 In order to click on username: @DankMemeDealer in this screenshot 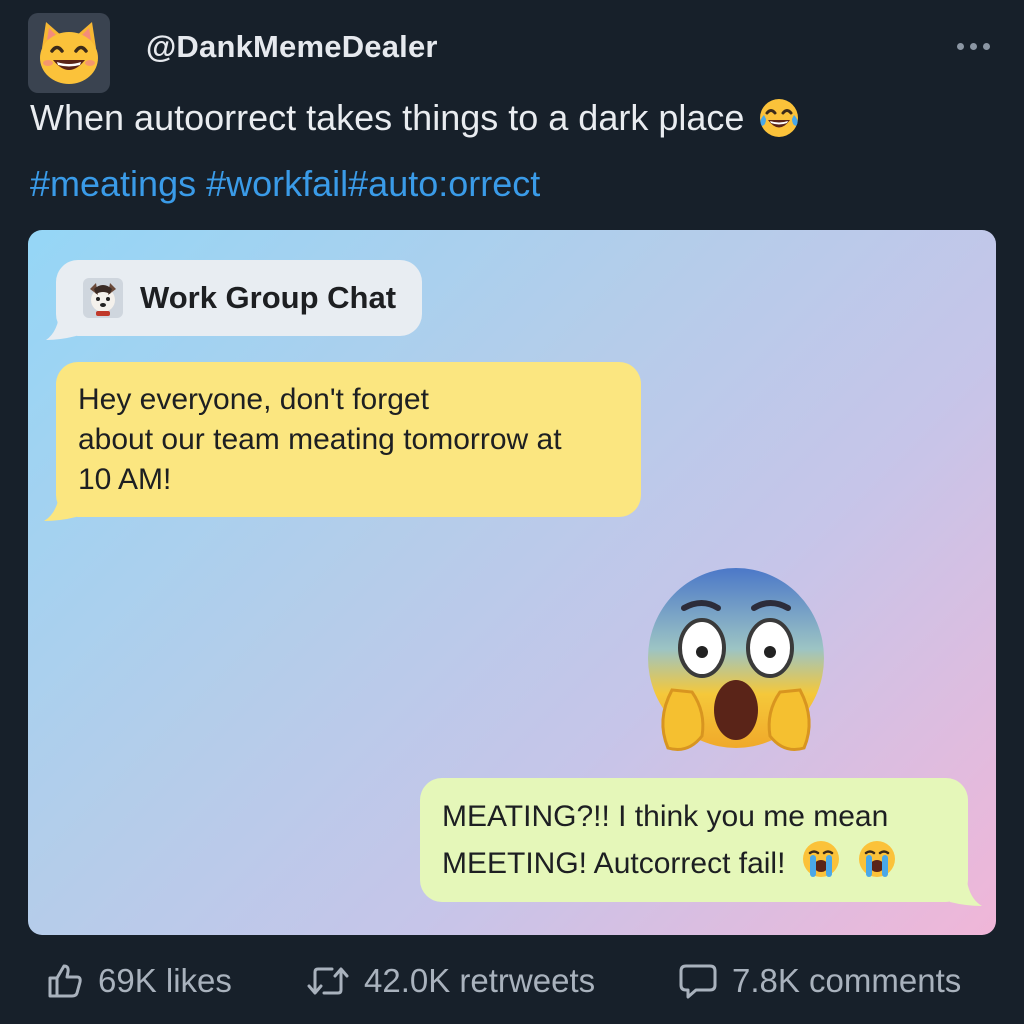, I will do `click(292, 47)`.